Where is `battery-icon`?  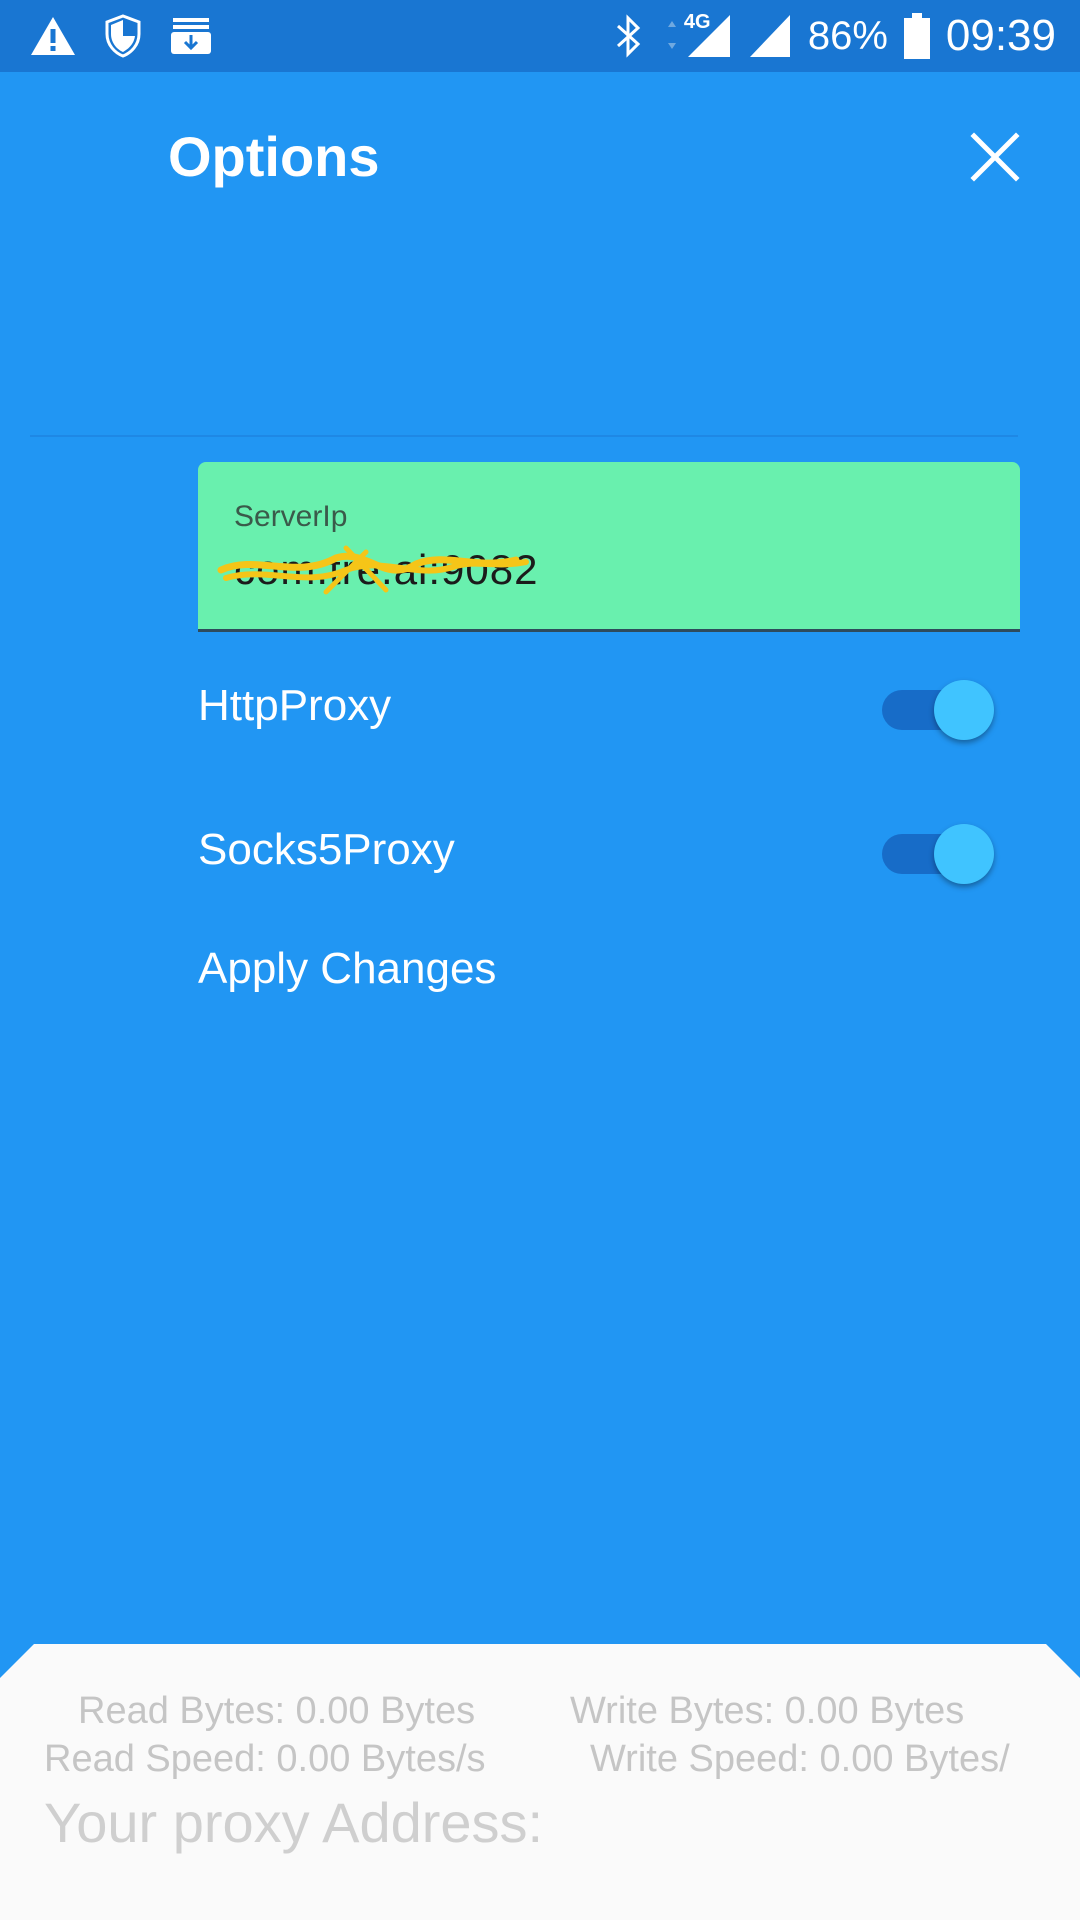 battery-icon is located at coordinates (916, 36).